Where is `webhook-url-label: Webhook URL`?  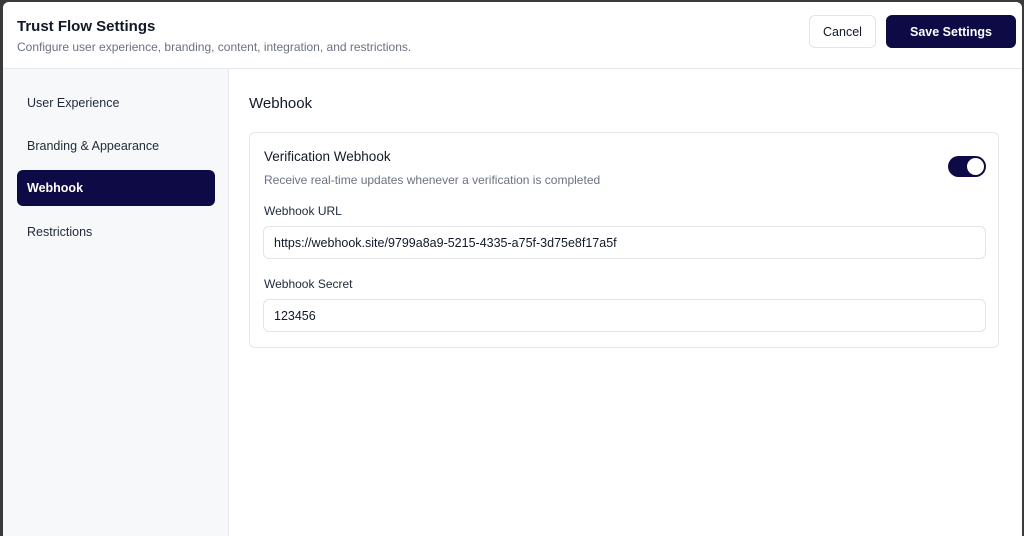
webhook-url-label: Webhook URL is located at coordinates (303, 211).